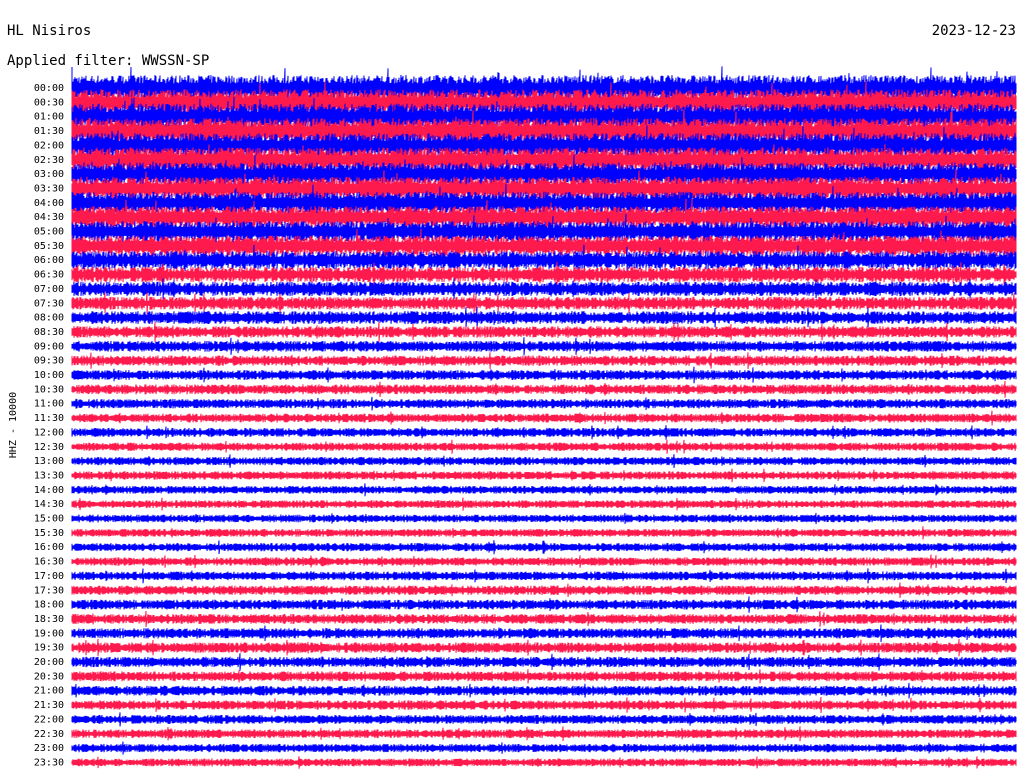  I want to click on time-label: 18:00, so click(49, 605).